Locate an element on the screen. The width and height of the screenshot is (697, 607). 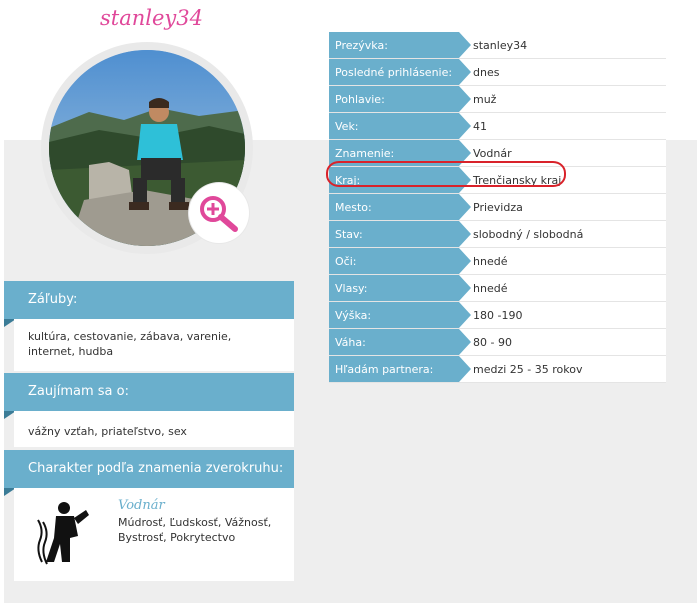
profile-row: Pohlavie: muž is located at coordinates (497, 99).